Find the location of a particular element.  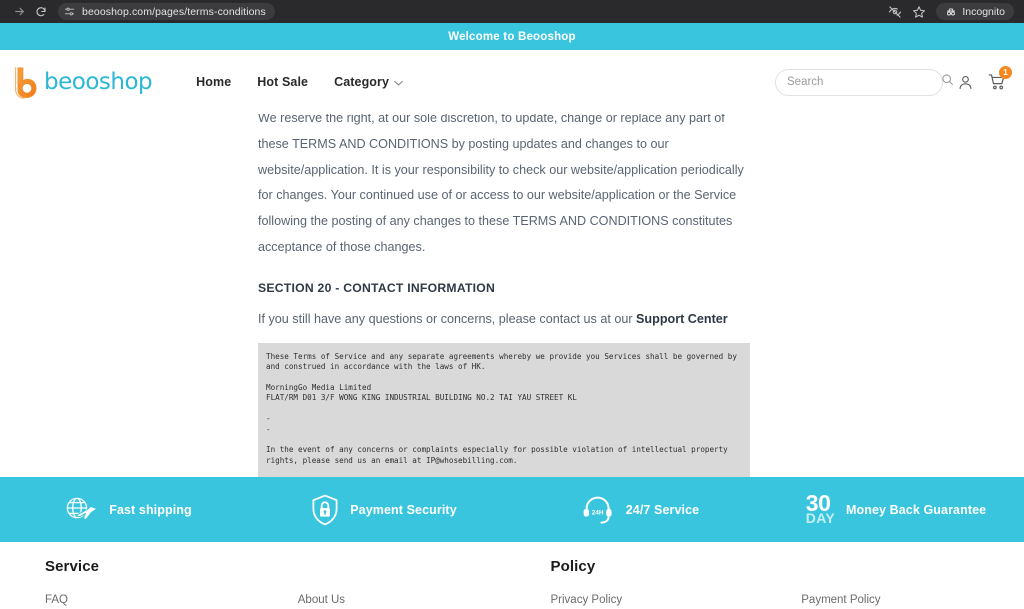

search-input is located at coordinates (864, 82).